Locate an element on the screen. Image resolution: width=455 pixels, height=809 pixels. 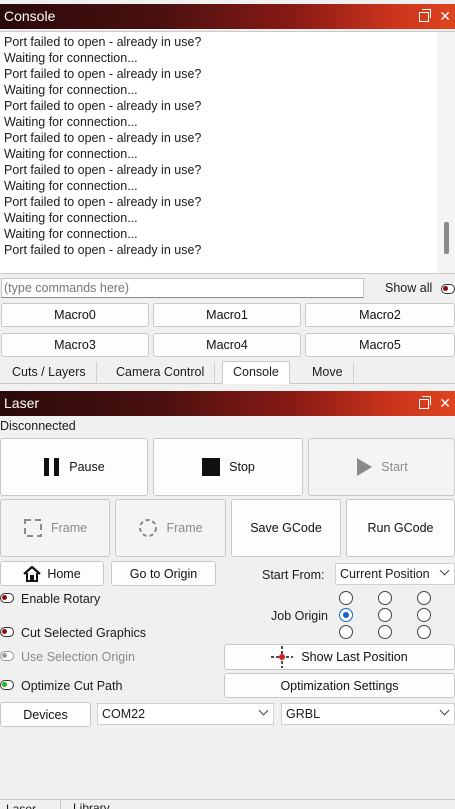
macro1-button: Macro1 is located at coordinates (227, 315).